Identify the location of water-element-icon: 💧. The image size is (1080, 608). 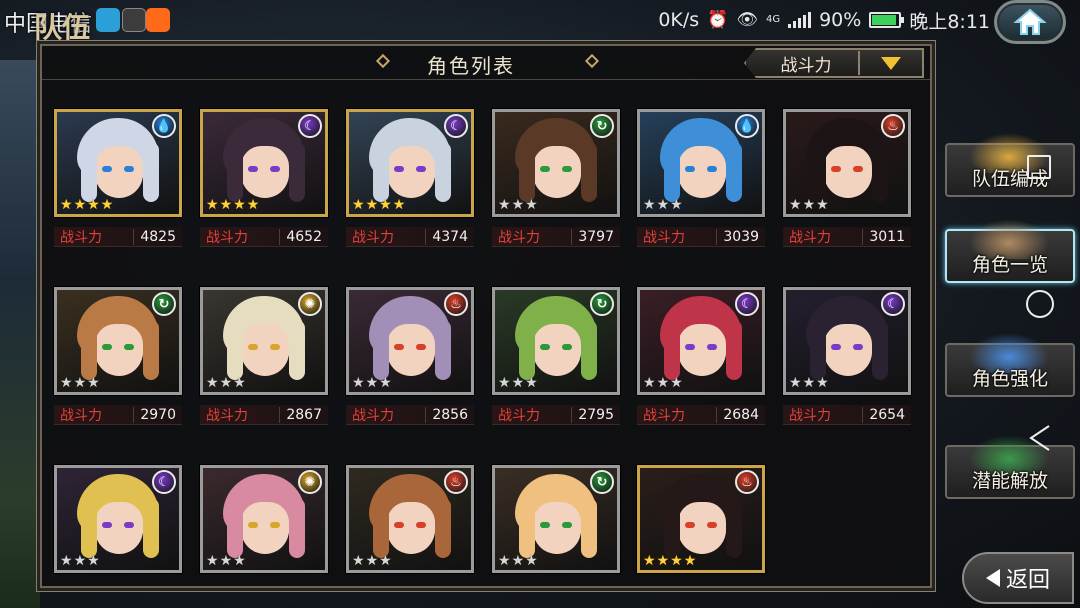
(164, 126).